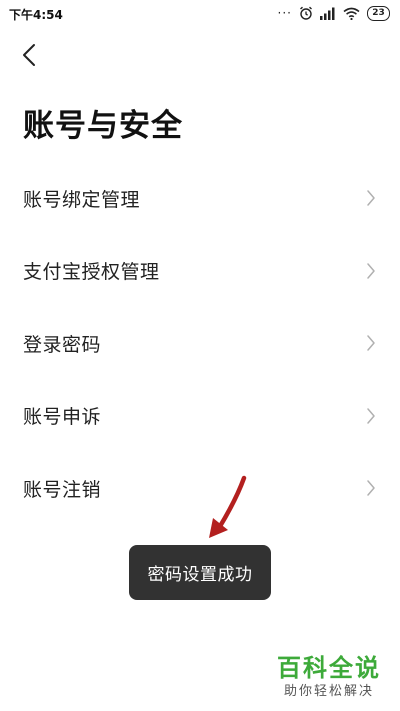 This screenshot has width=400, height=711. What do you see at coordinates (228, 506) in the screenshot?
I see `annotation-arrow-icon` at bounding box center [228, 506].